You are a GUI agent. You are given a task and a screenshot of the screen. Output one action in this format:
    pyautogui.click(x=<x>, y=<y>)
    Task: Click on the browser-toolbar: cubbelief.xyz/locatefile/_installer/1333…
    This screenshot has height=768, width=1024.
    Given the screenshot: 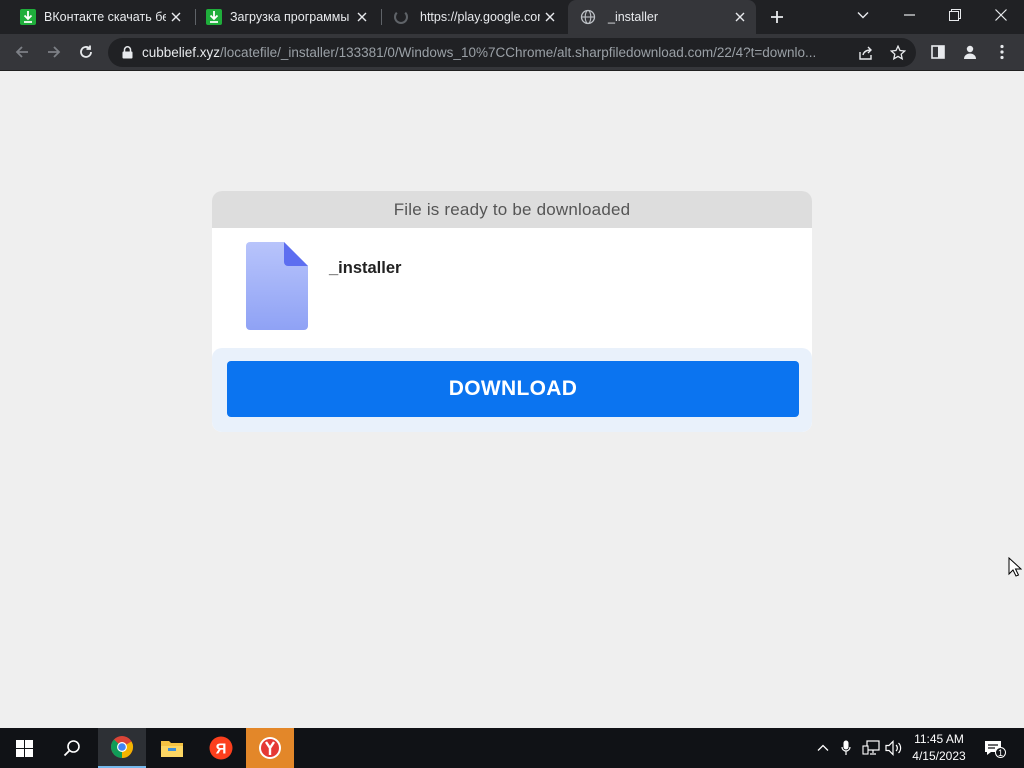 What is the action you would take?
    pyautogui.click(x=512, y=52)
    